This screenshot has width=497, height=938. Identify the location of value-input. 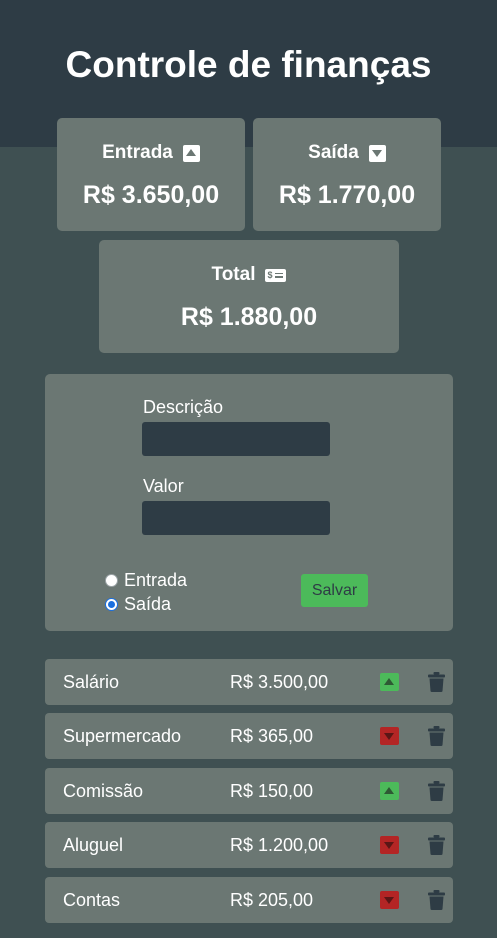
(236, 518).